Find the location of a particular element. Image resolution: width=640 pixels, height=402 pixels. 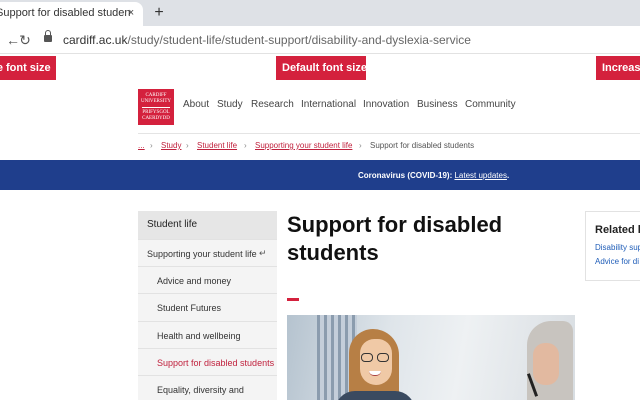

breadcrumb-current: Support for disabled students is located at coordinates (422, 145).